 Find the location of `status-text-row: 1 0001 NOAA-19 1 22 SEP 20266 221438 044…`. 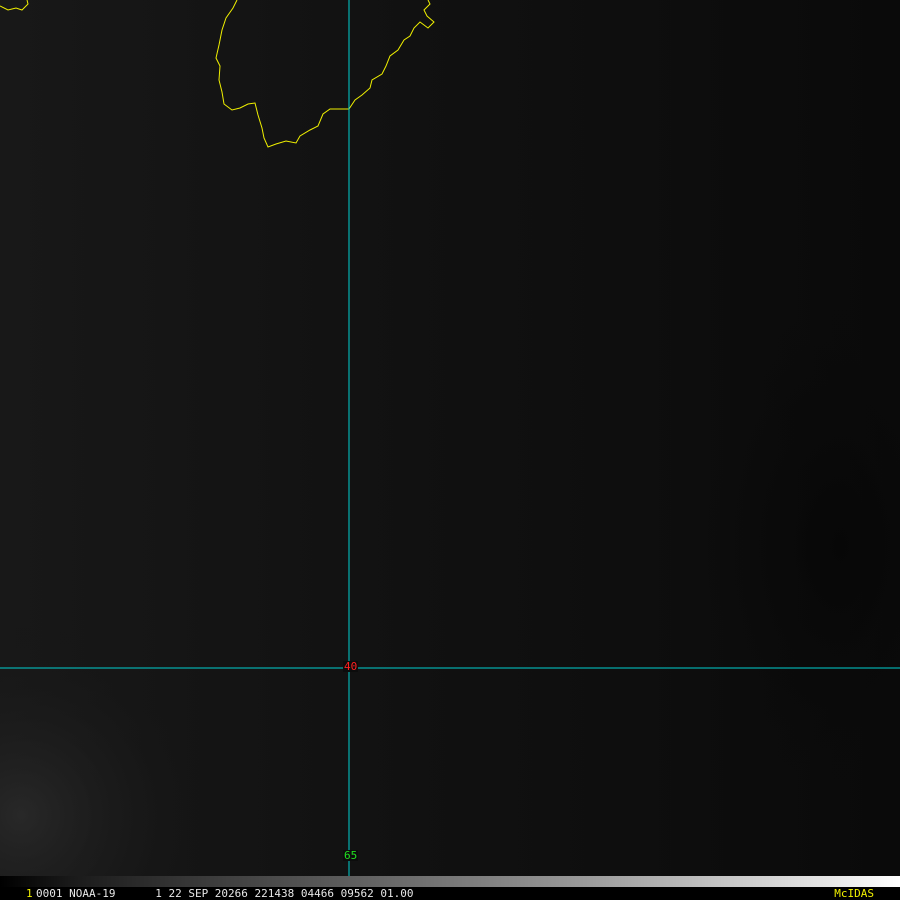

status-text-row: 1 0001 NOAA-19 1 22 SEP 20266 221438 044… is located at coordinates (450, 893).